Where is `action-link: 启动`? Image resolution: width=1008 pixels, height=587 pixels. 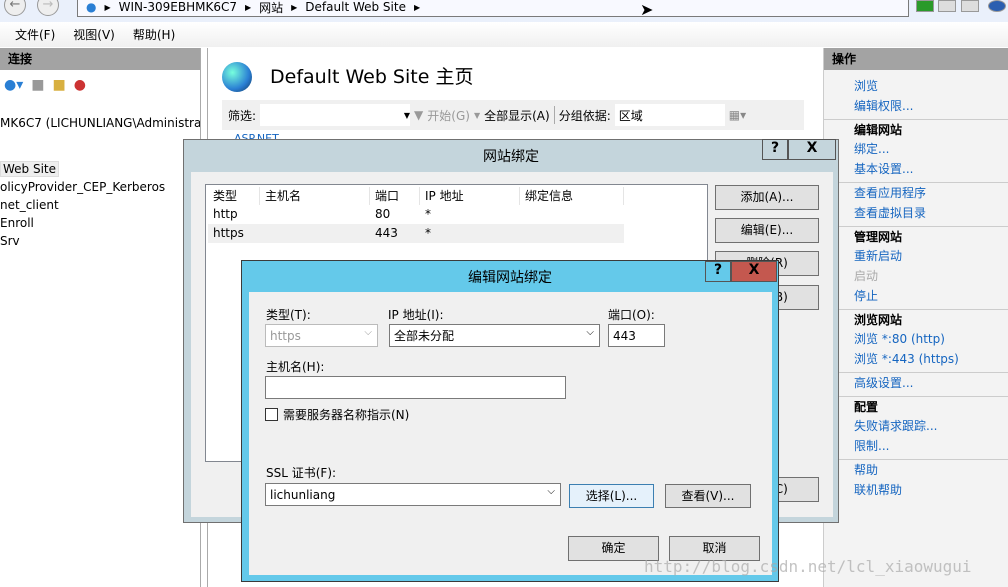 action-link: 启动 is located at coordinates (916, 276).